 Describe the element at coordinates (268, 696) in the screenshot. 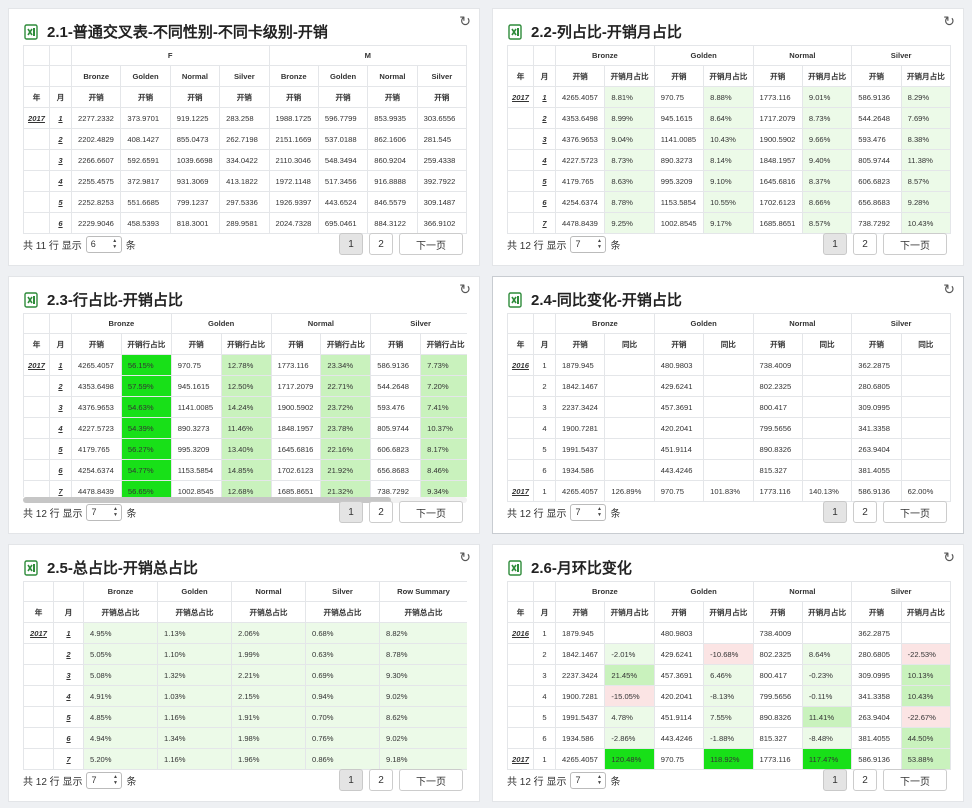

I see `value-cell: 2.15%` at that location.